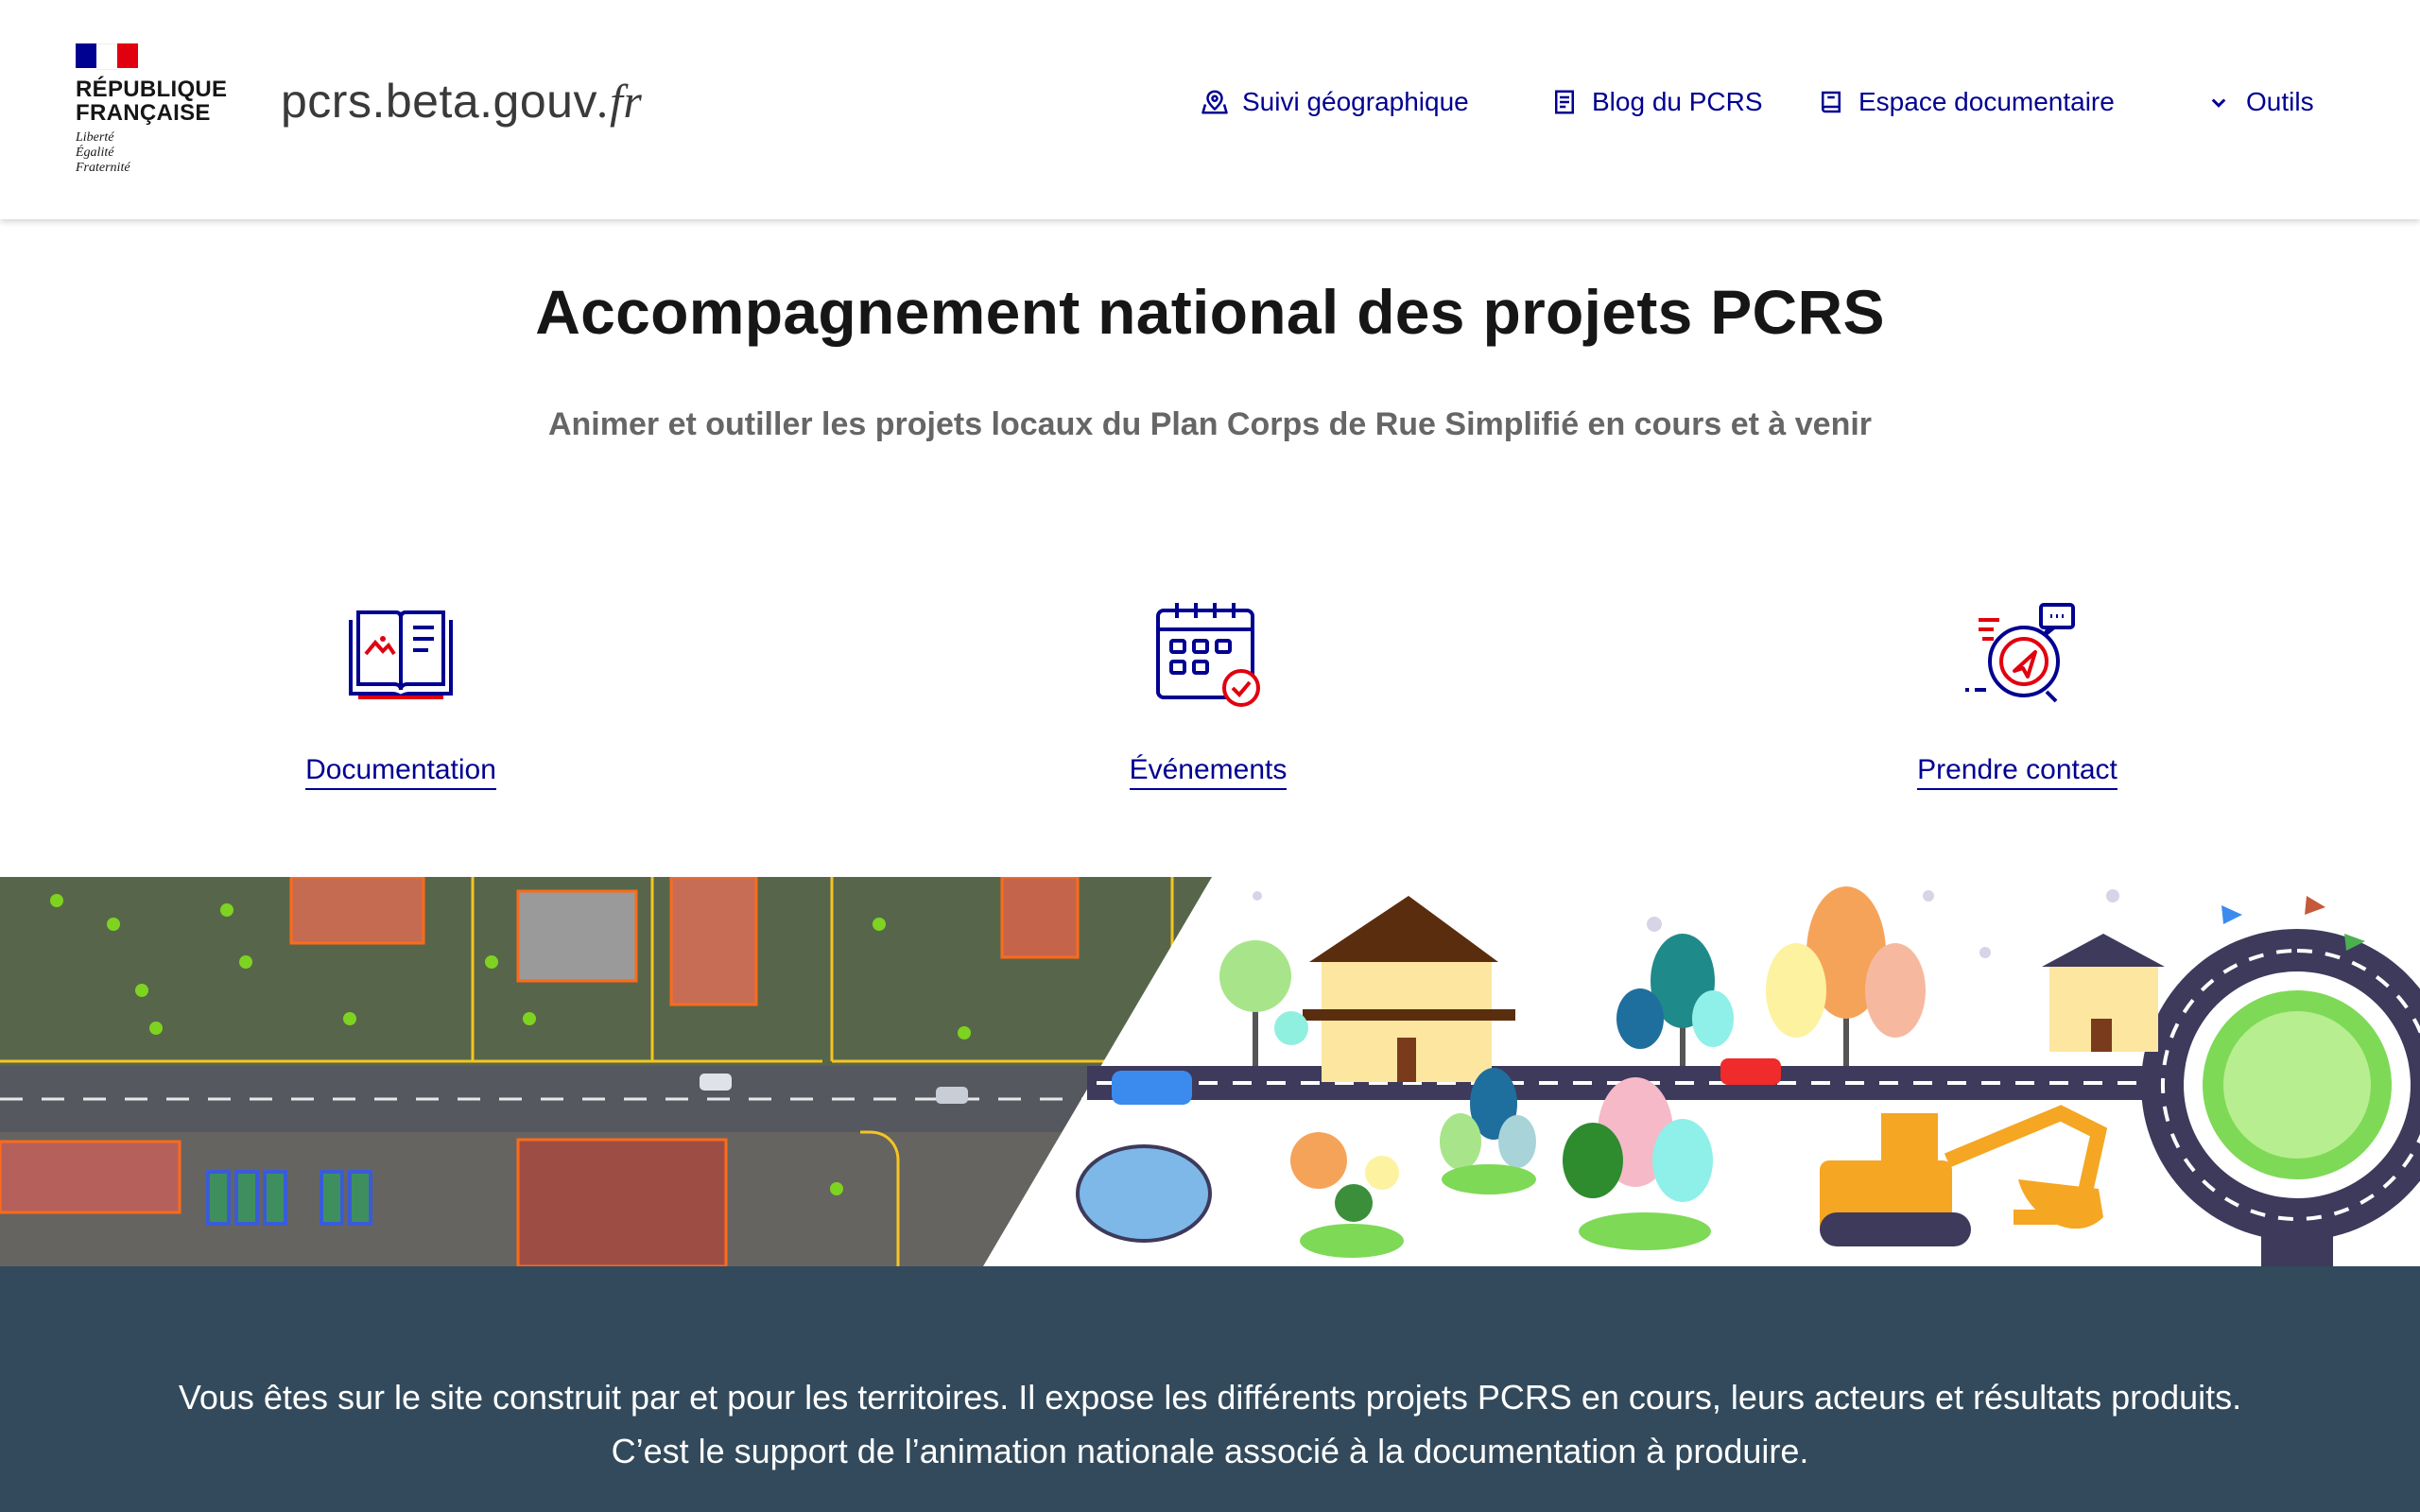  Describe the element at coordinates (439, 101) in the screenshot. I see `site-name-text: pcrs.beta.gouv` at that location.